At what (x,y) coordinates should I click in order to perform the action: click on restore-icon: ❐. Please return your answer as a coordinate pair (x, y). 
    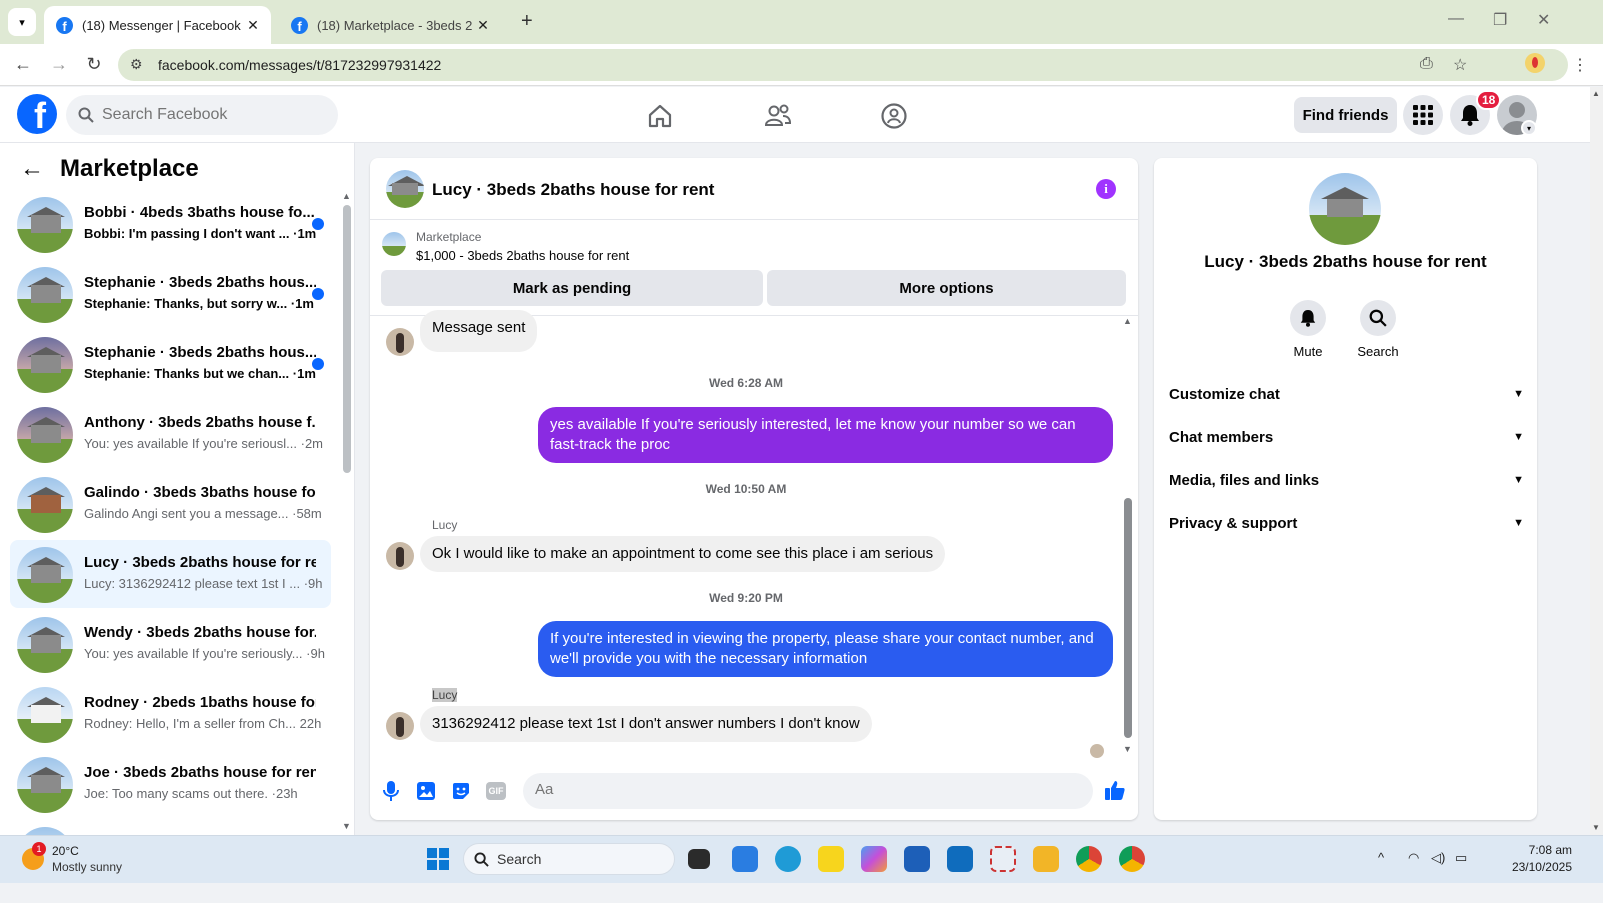
    Looking at the image, I should click on (1500, 20).